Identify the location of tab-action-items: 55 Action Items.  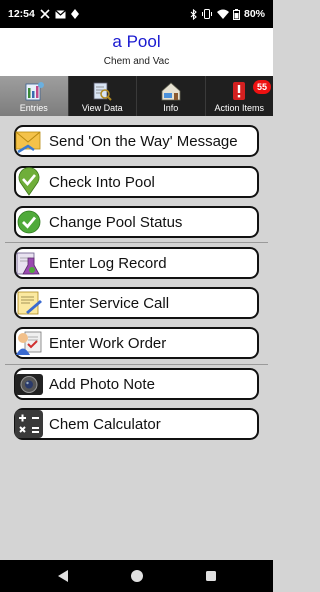
(240, 96).